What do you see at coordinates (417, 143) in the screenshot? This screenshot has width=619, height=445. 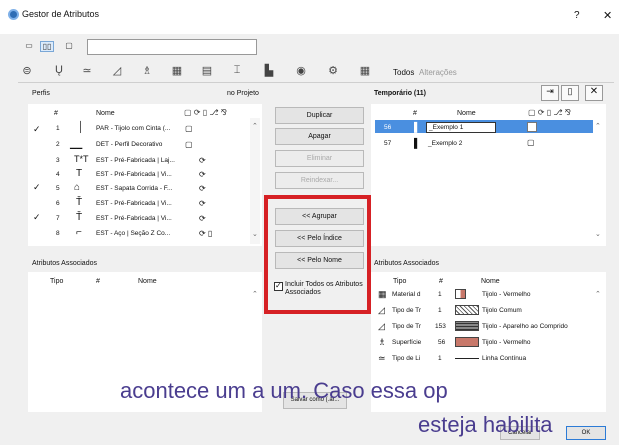 I see `profile-shape-icon: ▌` at bounding box center [417, 143].